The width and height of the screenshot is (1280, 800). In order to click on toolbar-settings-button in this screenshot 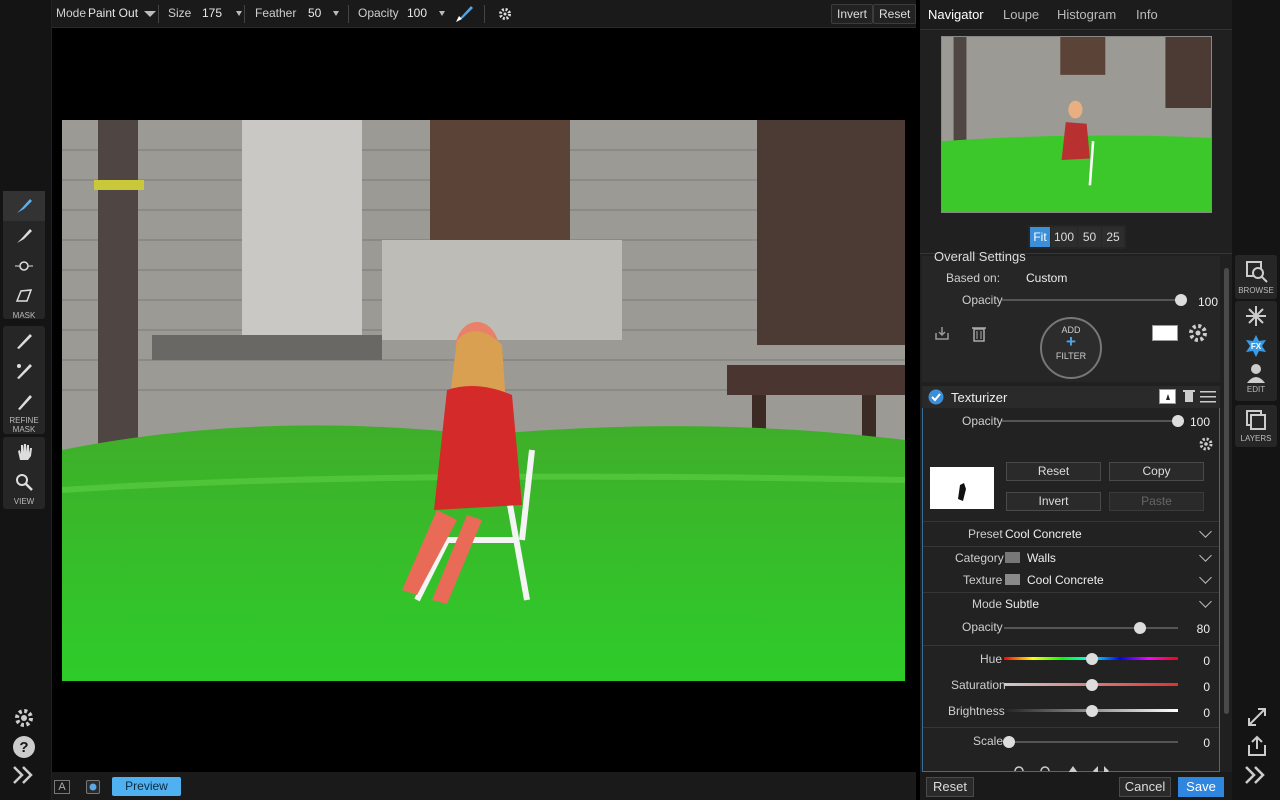, I will do `click(505, 15)`.